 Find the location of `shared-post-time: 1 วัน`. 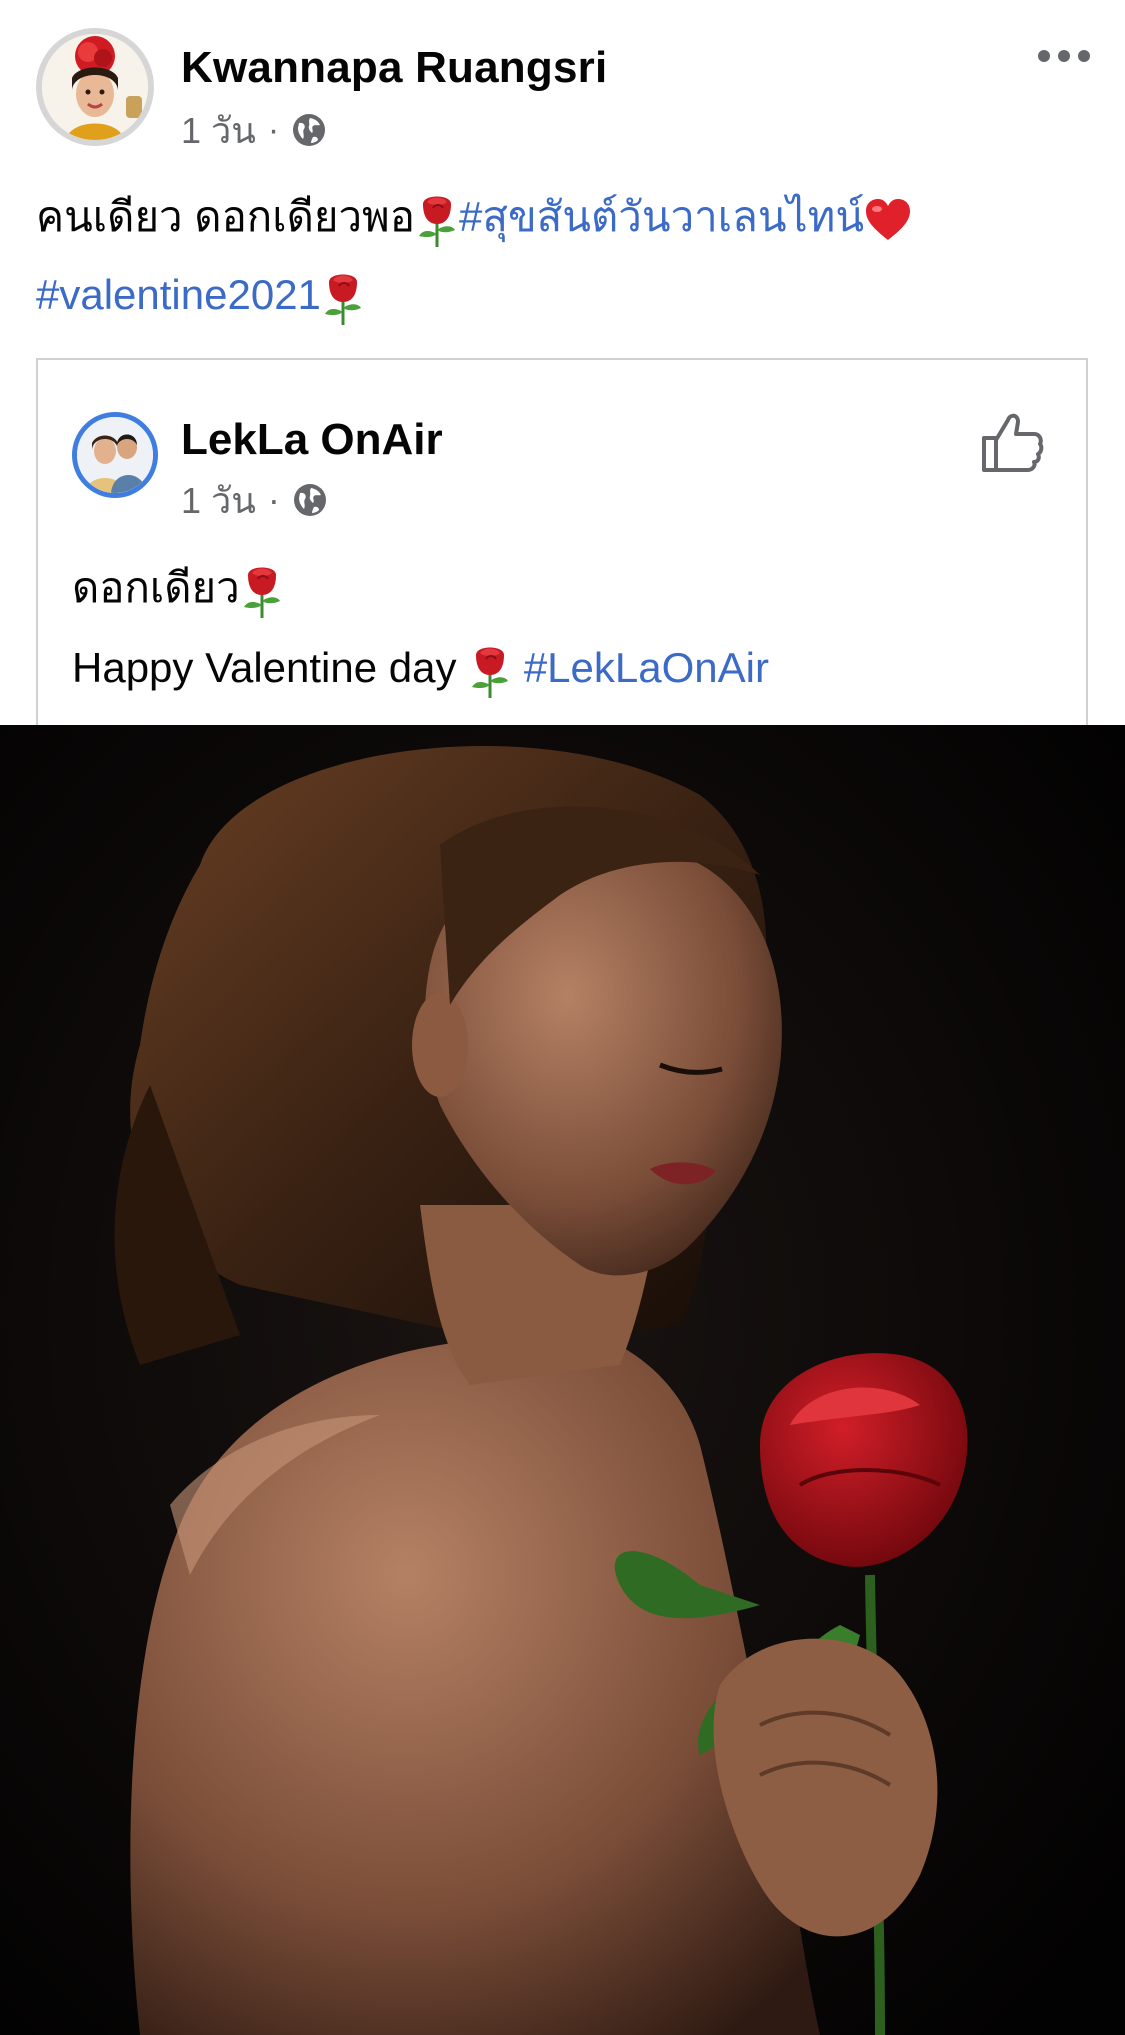

shared-post-time: 1 วัน is located at coordinates (218, 500).